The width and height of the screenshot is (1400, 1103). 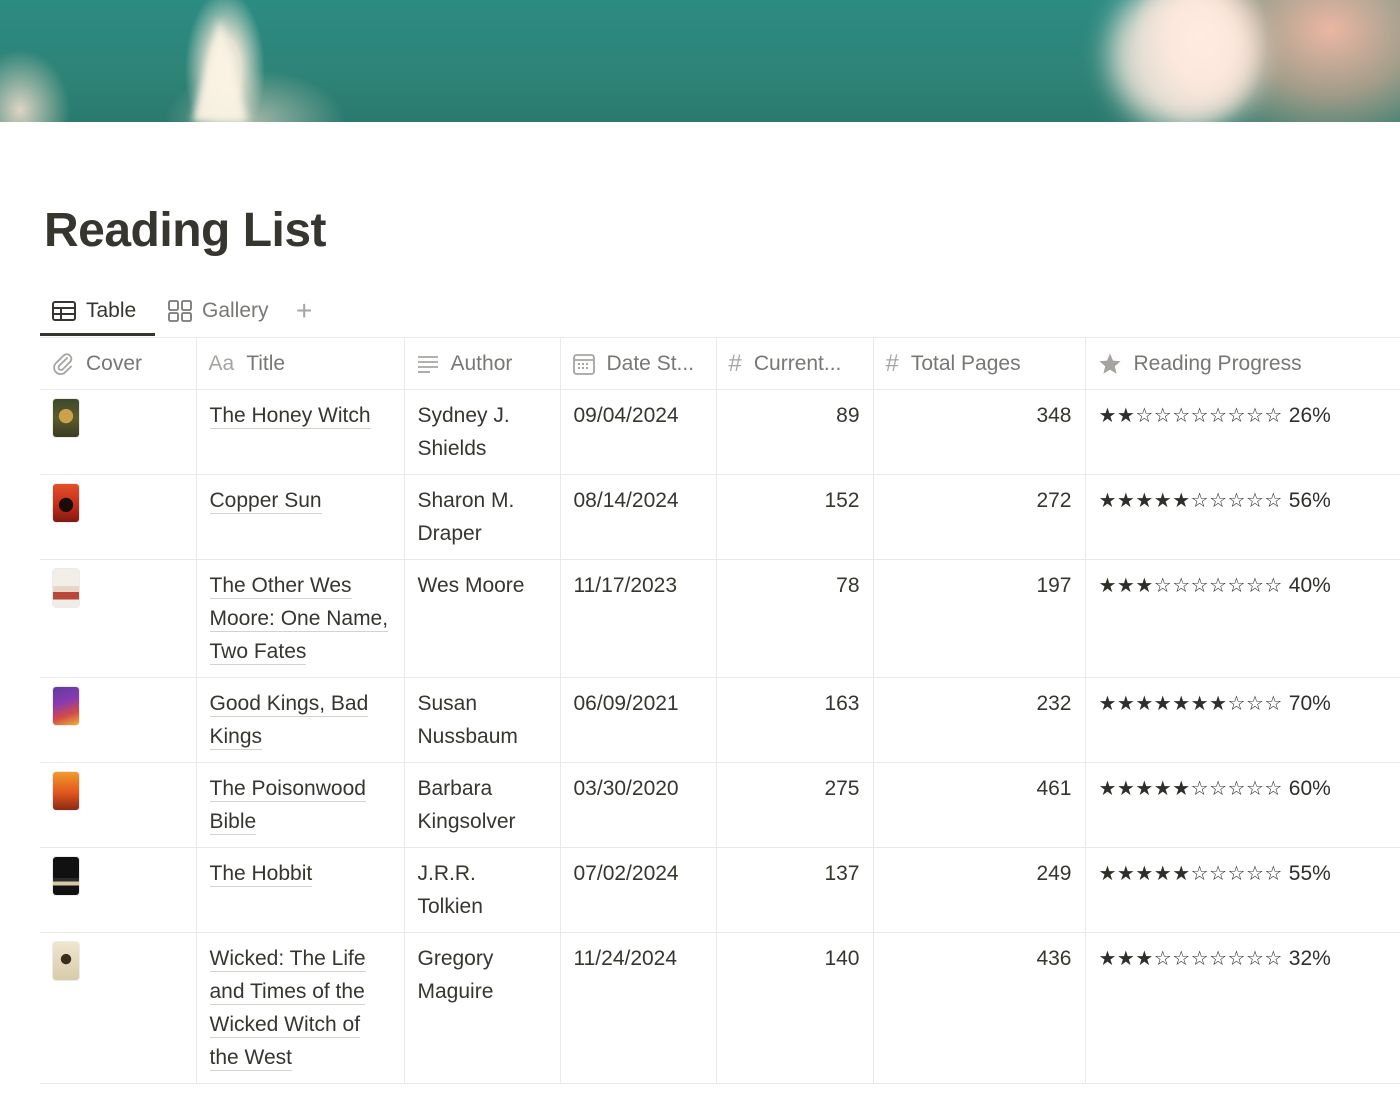 What do you see at coordinates (638, 720) in the screenshot?
I see `date-started-cell: 06/09/2021` at bounding box center [638, 720].